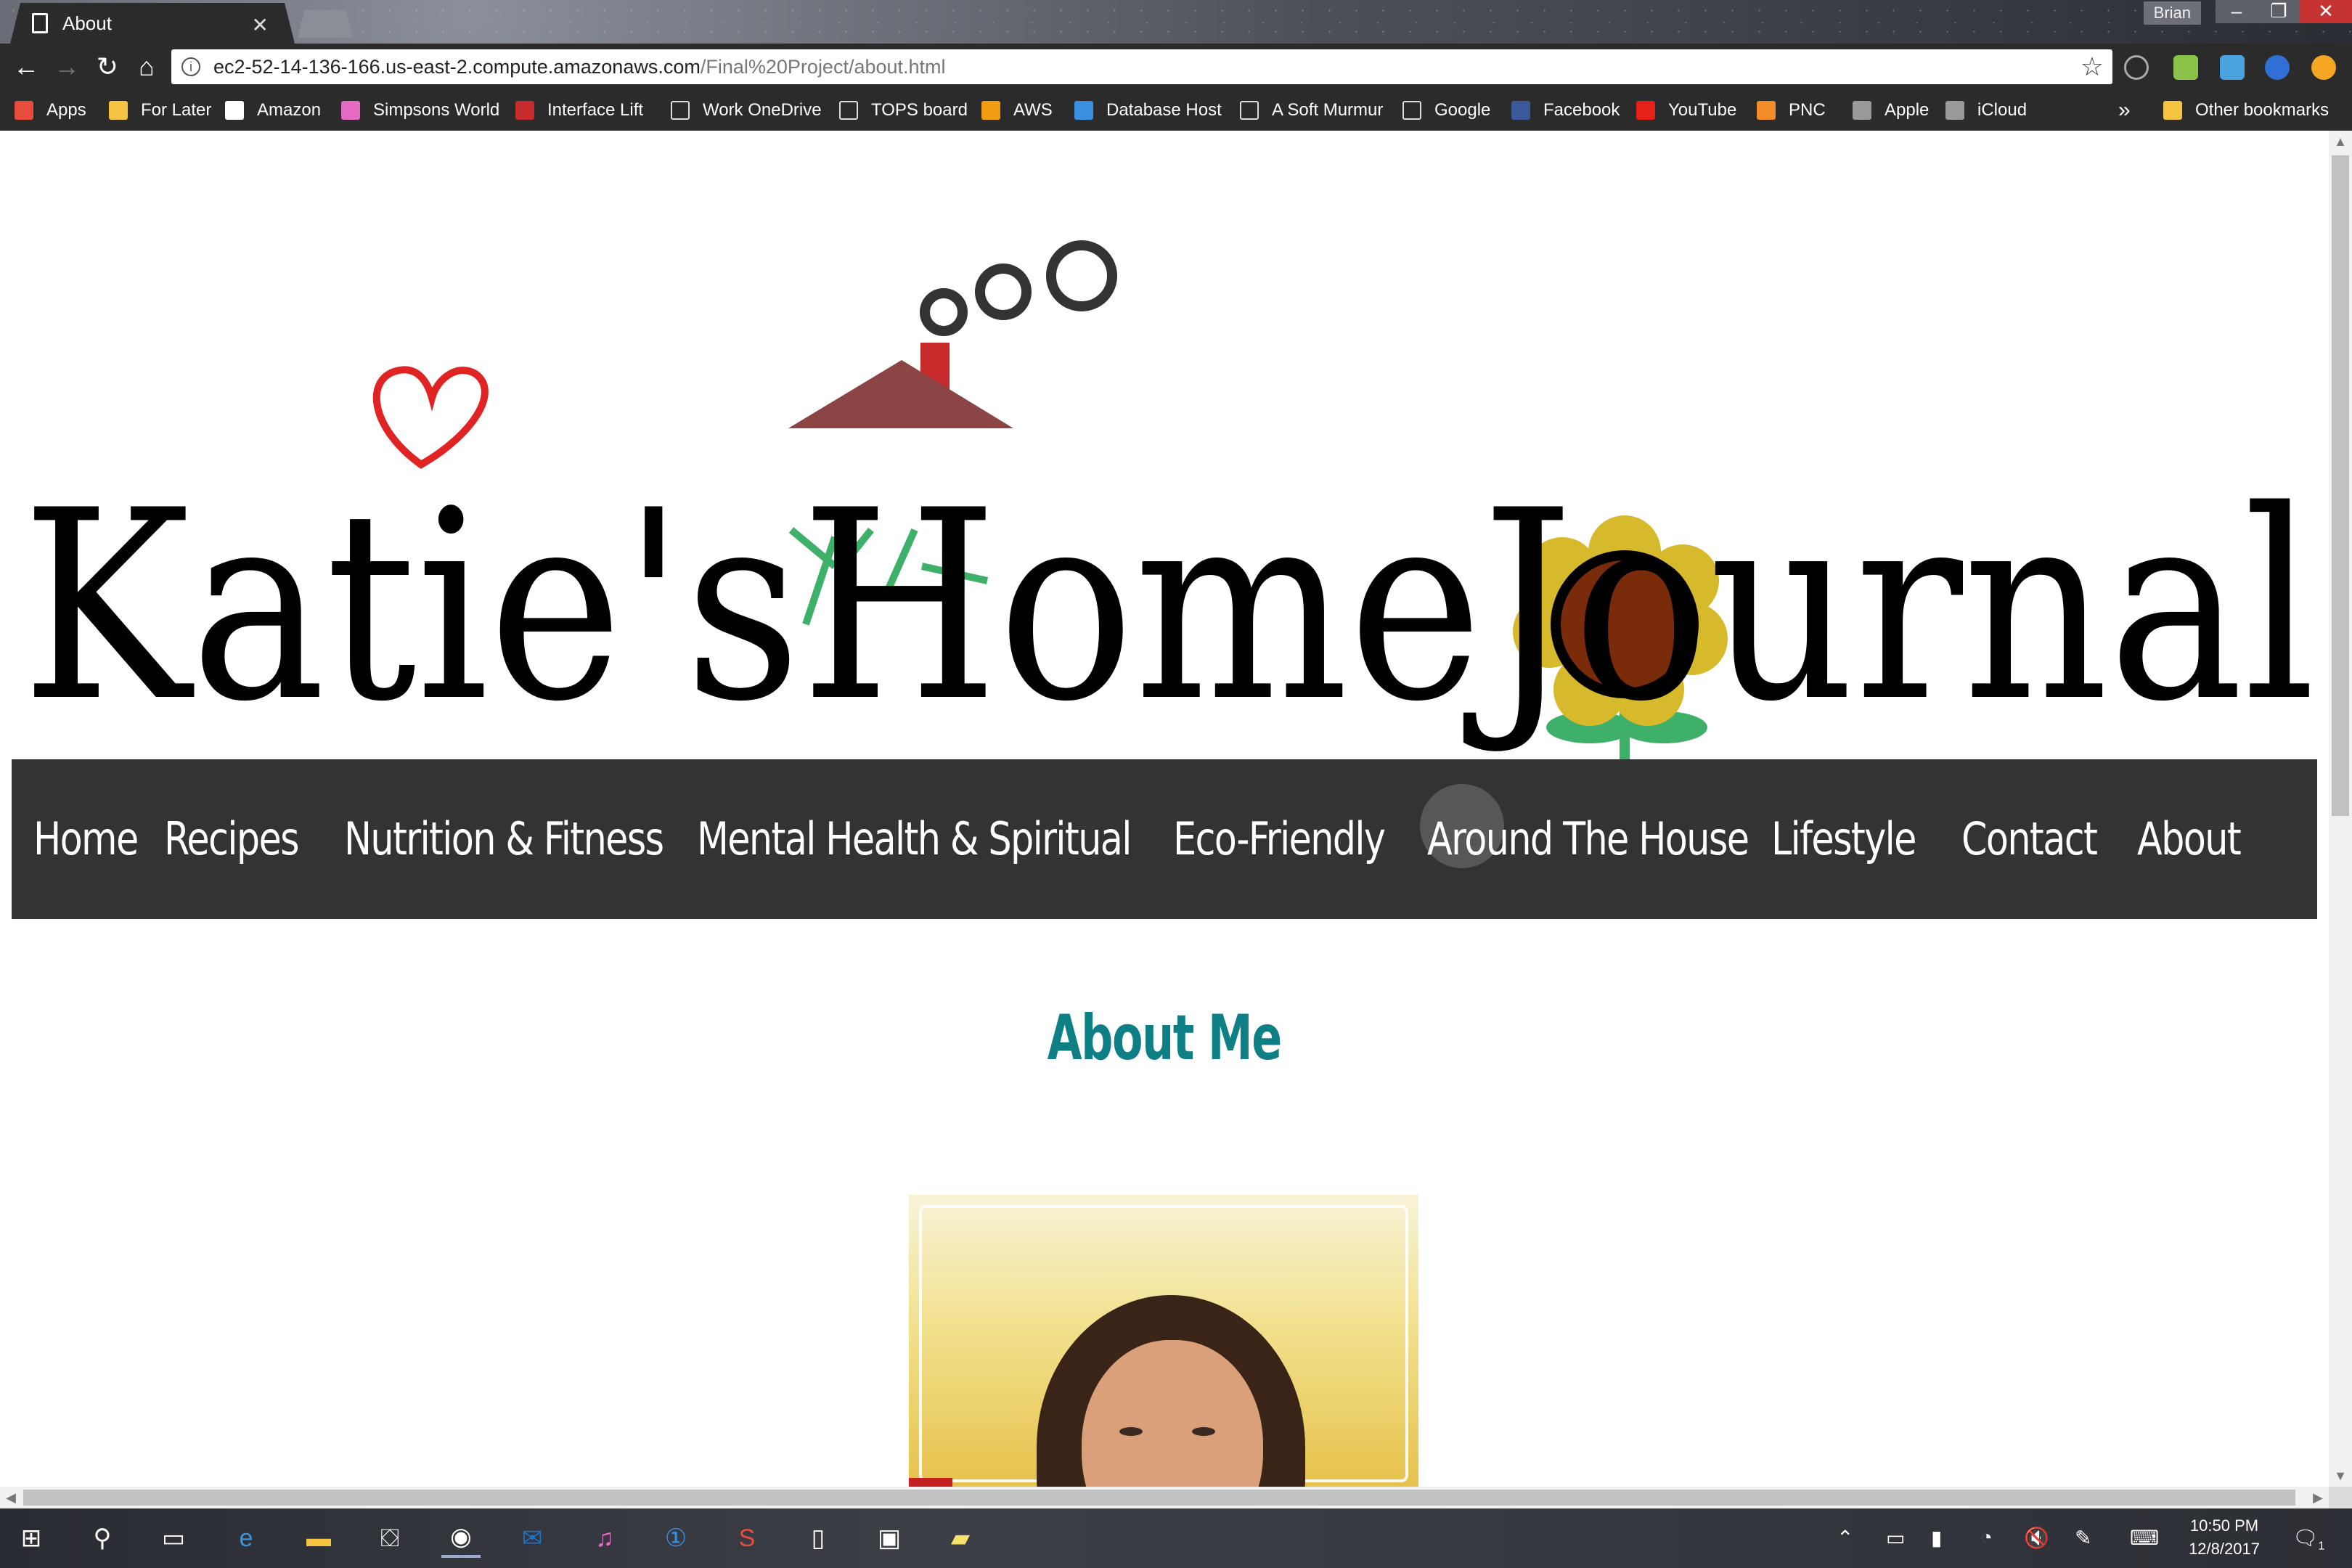 The image size is (2352, 1568). I want to click on bookmark-label: AWS, so click(1033, 110).